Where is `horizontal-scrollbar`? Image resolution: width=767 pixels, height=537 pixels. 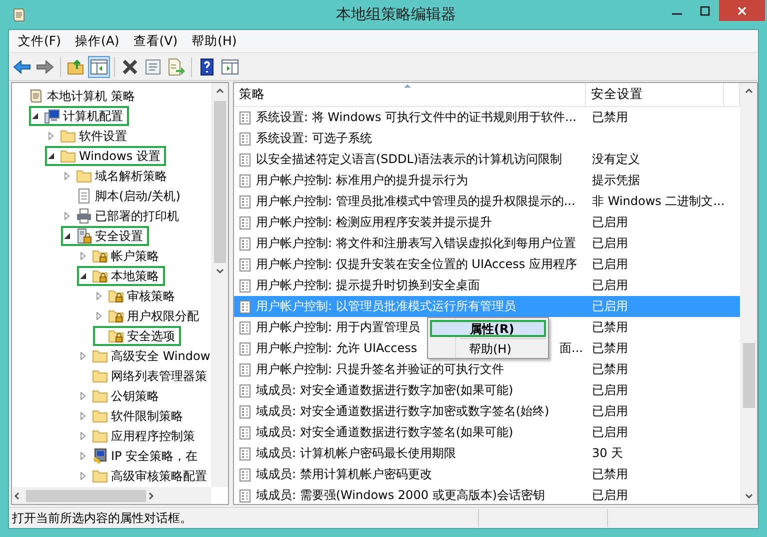
horizontal-scrollbar is located at coordinates (111, 495).